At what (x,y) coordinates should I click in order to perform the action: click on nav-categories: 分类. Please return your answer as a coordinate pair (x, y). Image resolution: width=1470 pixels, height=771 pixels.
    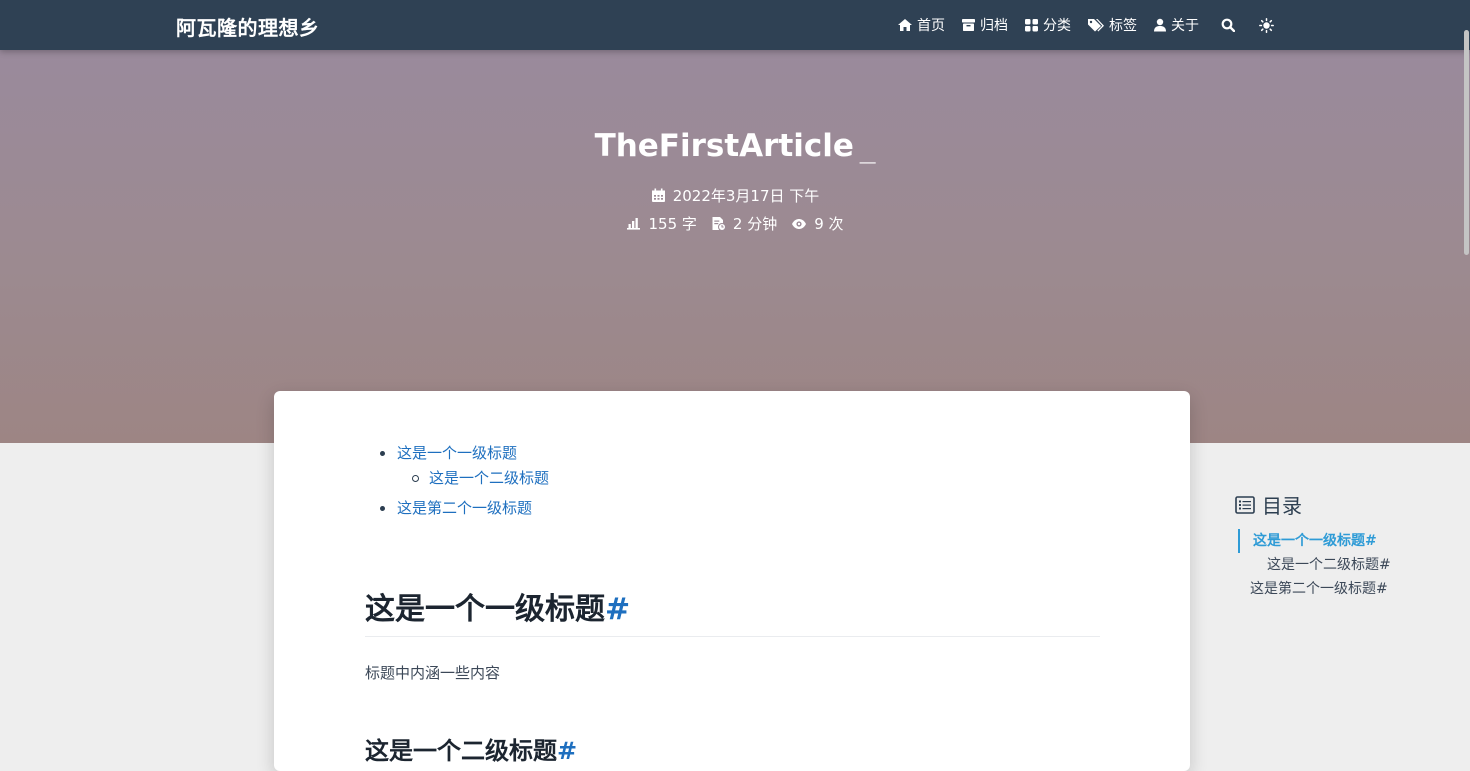
    Looking at the image, I should click on (1047, 25).